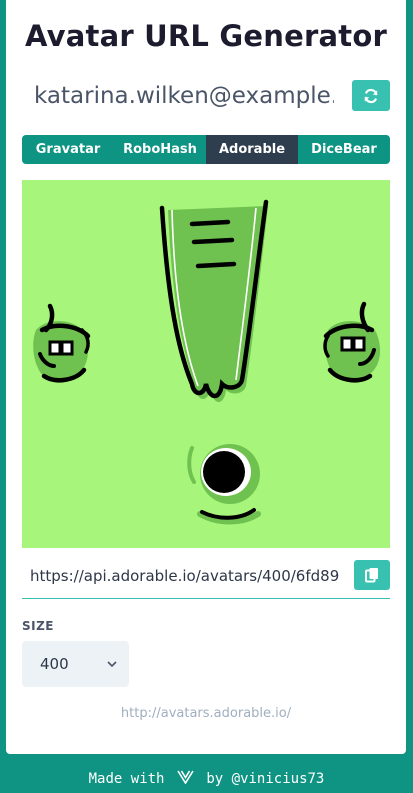 The width and height of the screenshot is (413, 793). I want to click on tab-gravatar: Gravatar, so click(68, 149).